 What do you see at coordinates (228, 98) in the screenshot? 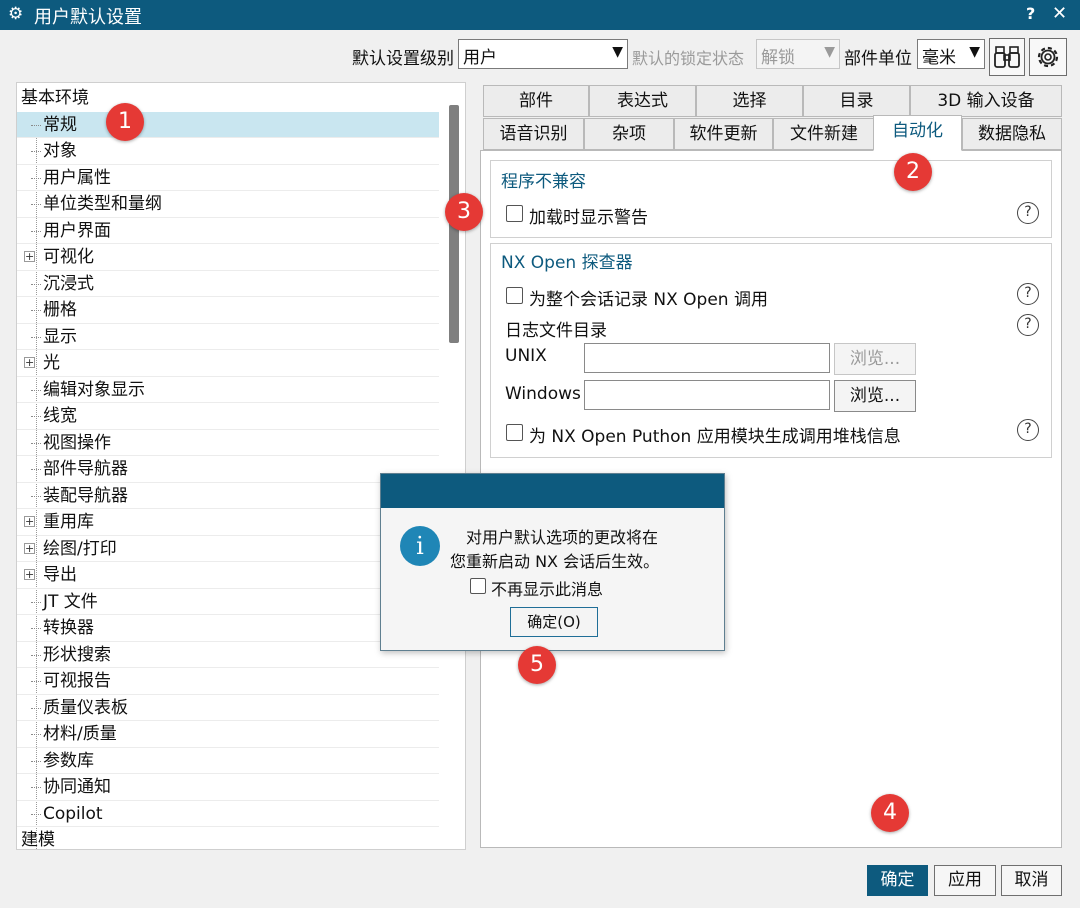
I see `tree-root-basic-env: 基本环境` at bounding box center [228, 98].